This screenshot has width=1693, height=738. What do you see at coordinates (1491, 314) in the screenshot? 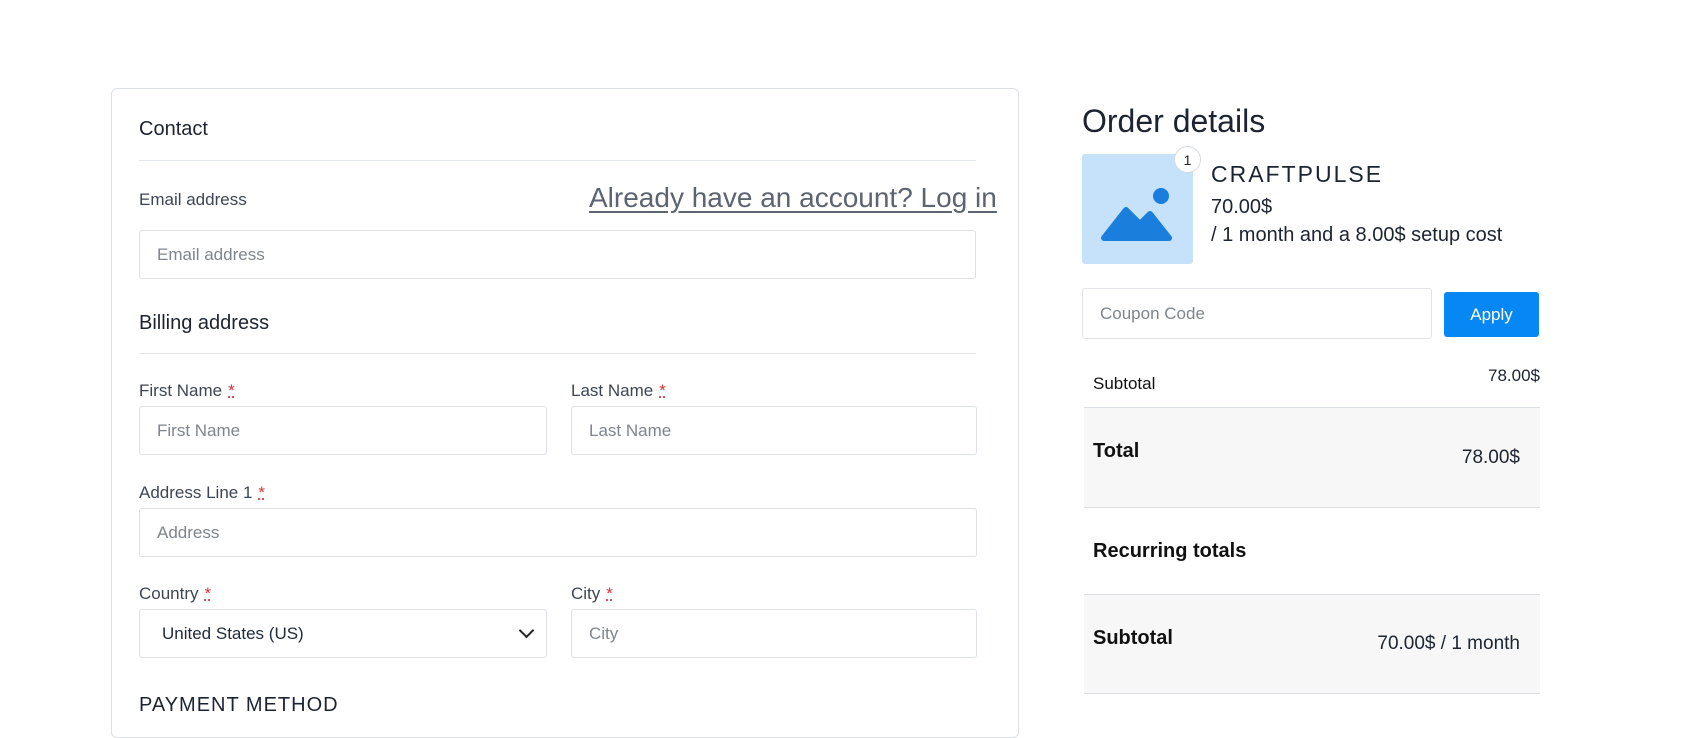
I see `apply-coupon-button: Apply` at bounding box center [1491, 314].